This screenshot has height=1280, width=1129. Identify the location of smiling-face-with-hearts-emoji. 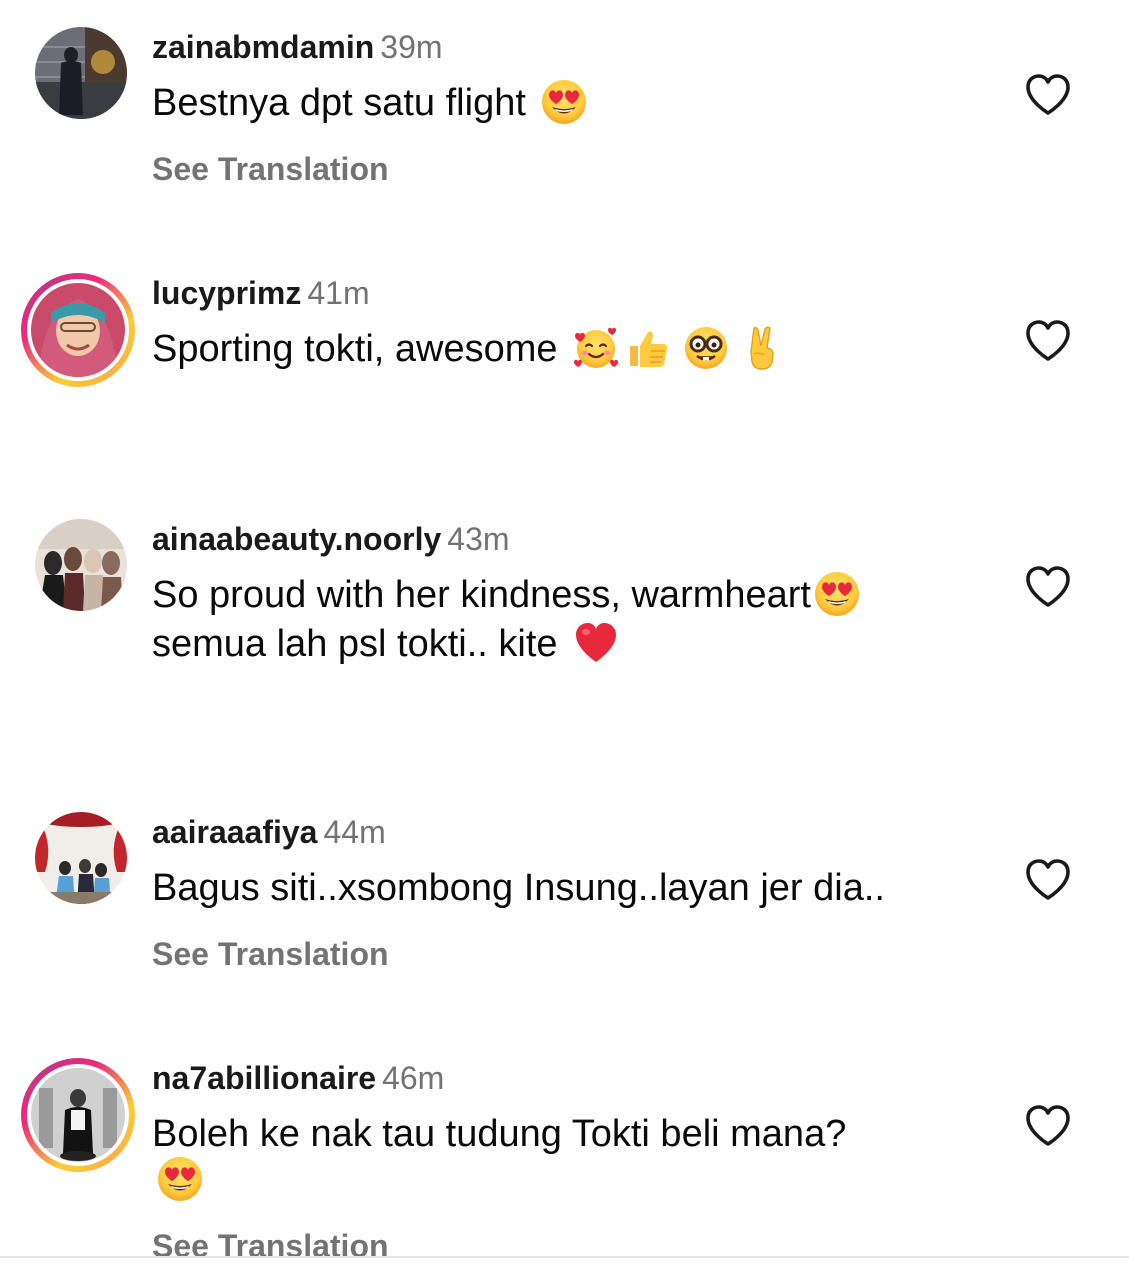
(596, 348).